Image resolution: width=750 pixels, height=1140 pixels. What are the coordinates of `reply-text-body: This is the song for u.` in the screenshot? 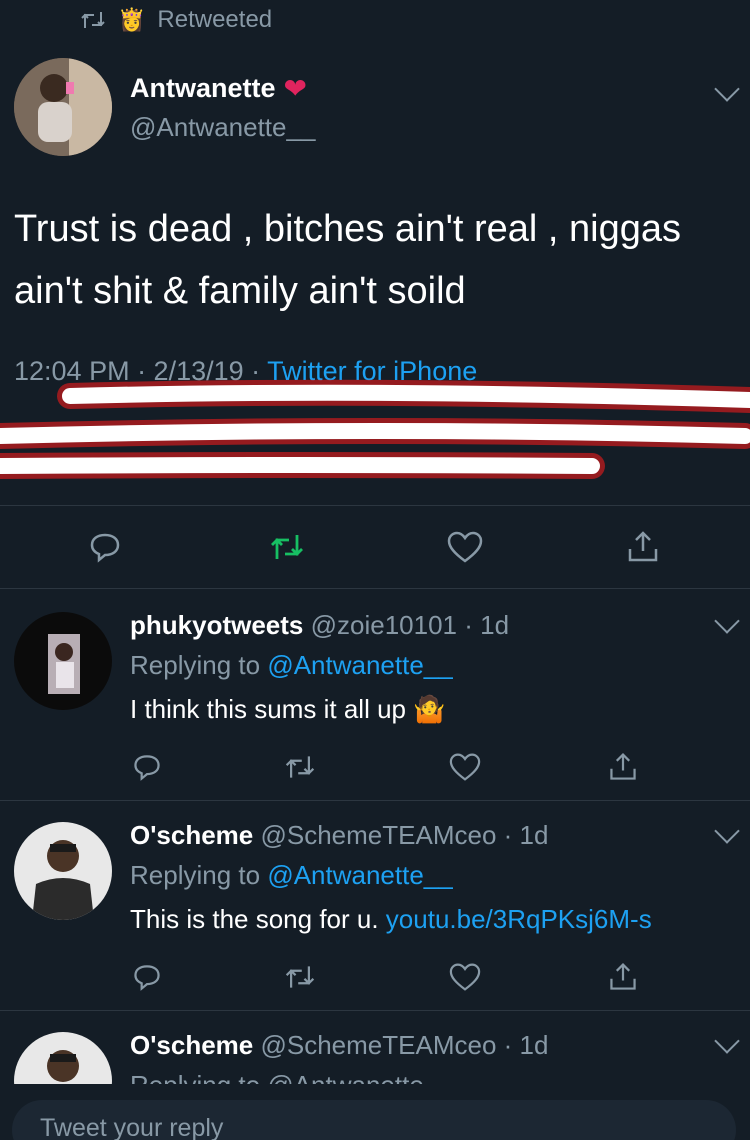 It's located at (258, 919).